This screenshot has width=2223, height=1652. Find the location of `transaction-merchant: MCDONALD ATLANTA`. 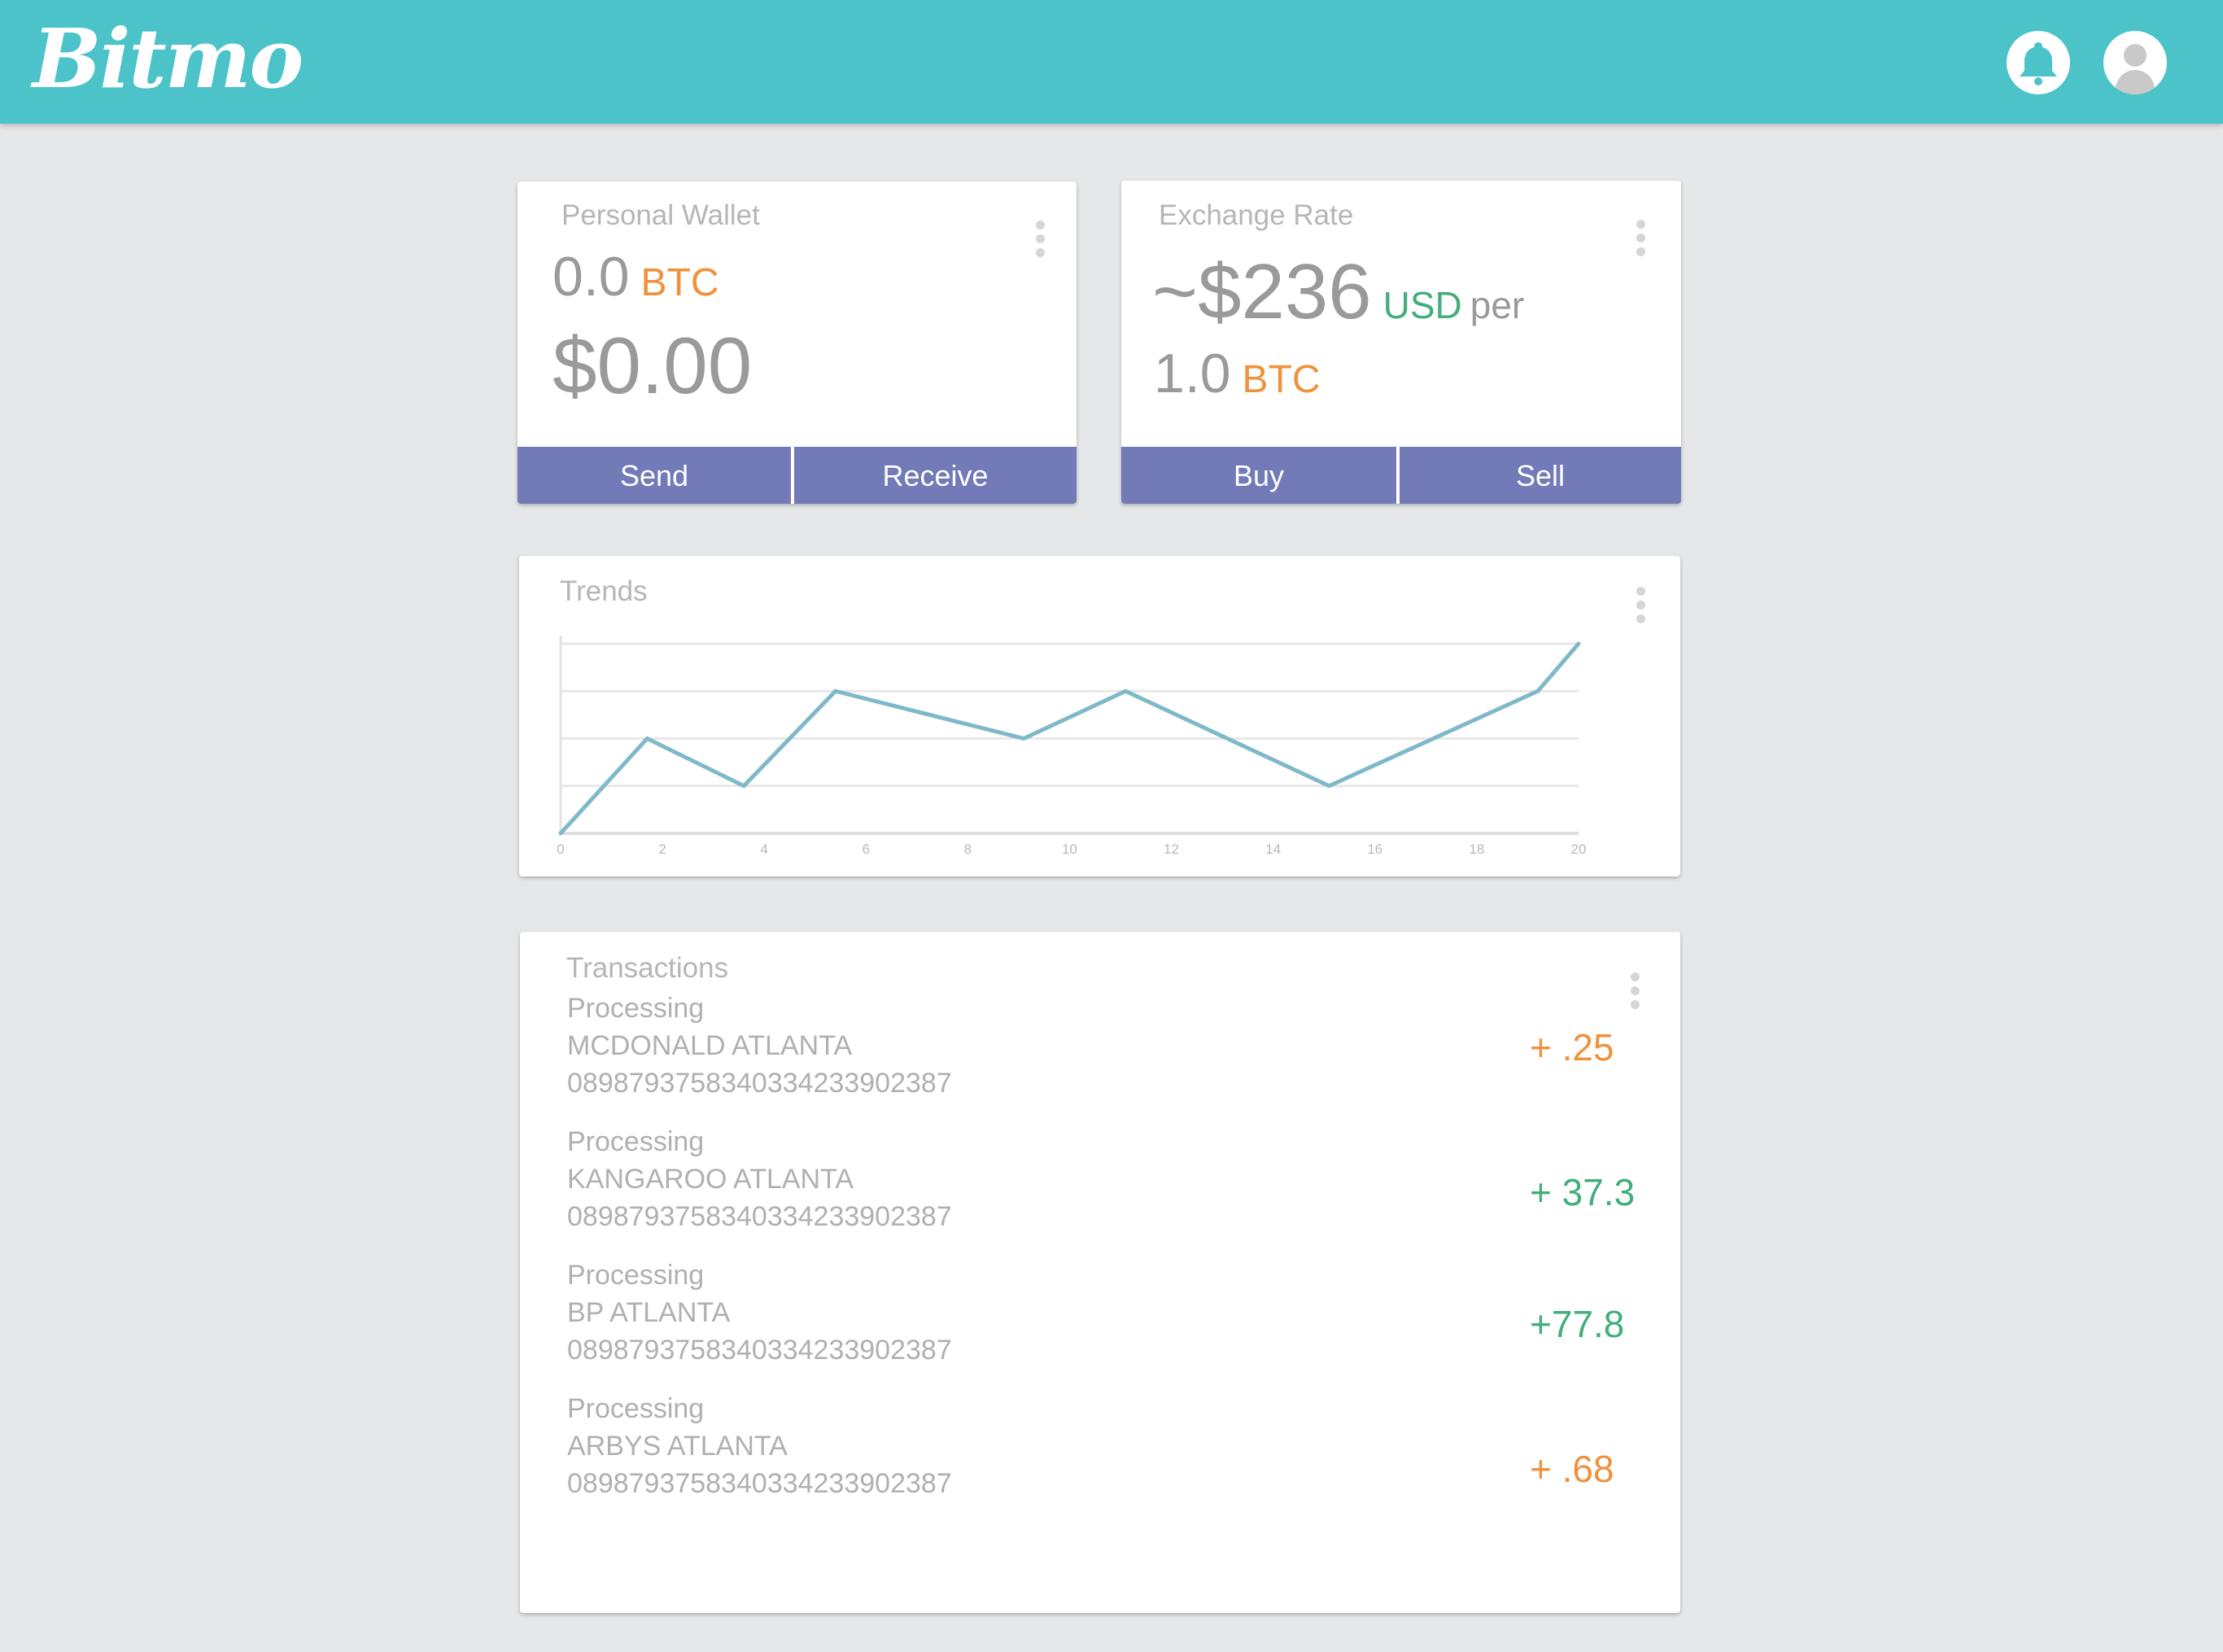

transaction-merchant: MCDONALD ATLANTA is located at coordinates (710, 1045).